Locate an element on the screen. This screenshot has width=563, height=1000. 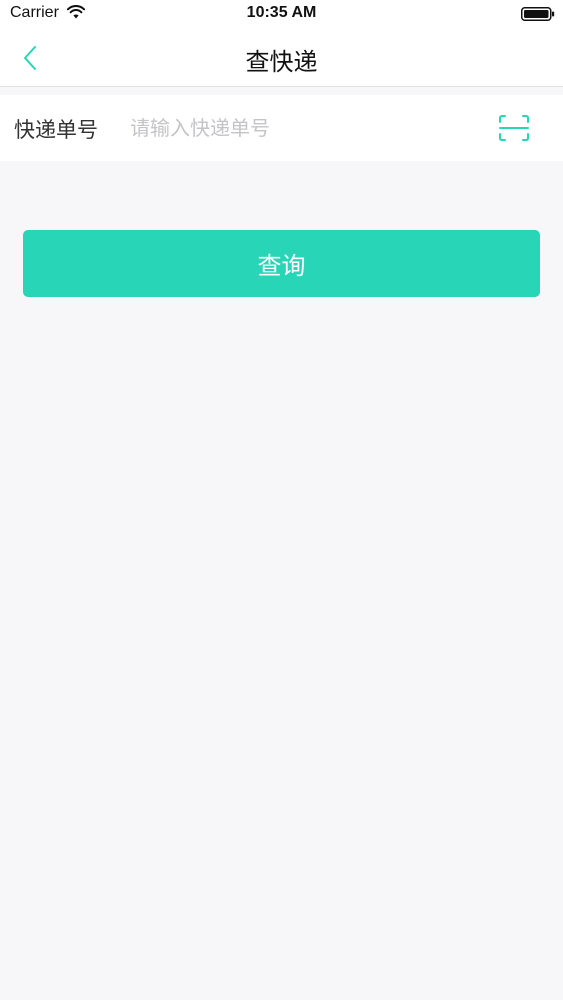
status-time: 10:35 AM is located at coordinates (281, 12).